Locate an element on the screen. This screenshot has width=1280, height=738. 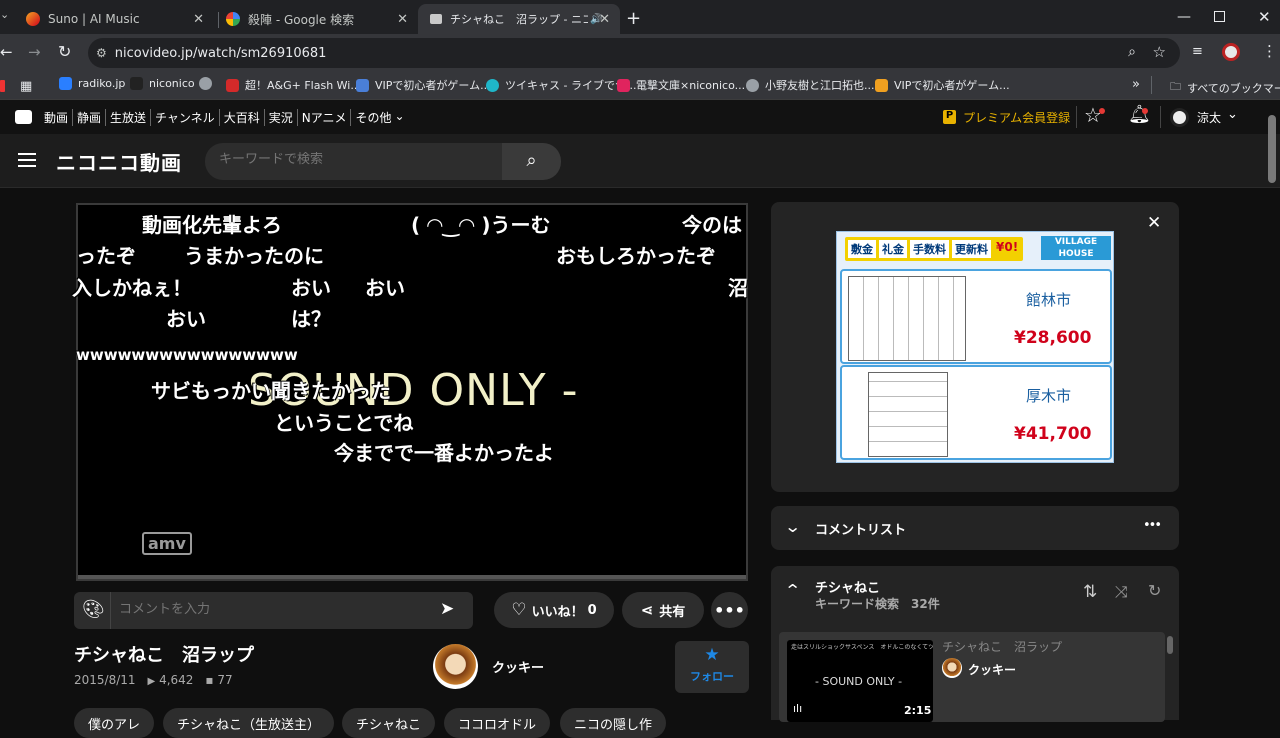
nav-items: 動画 静画 生放送 チャンネル 大百科 実況 Nアニメ その他 ⌄ is located at coordinates (224, 117).